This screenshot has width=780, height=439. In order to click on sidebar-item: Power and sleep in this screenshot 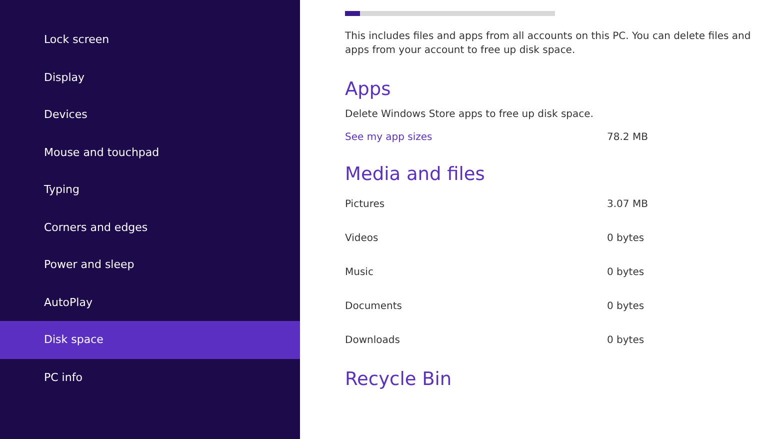, I will do `click(150, 265)`.